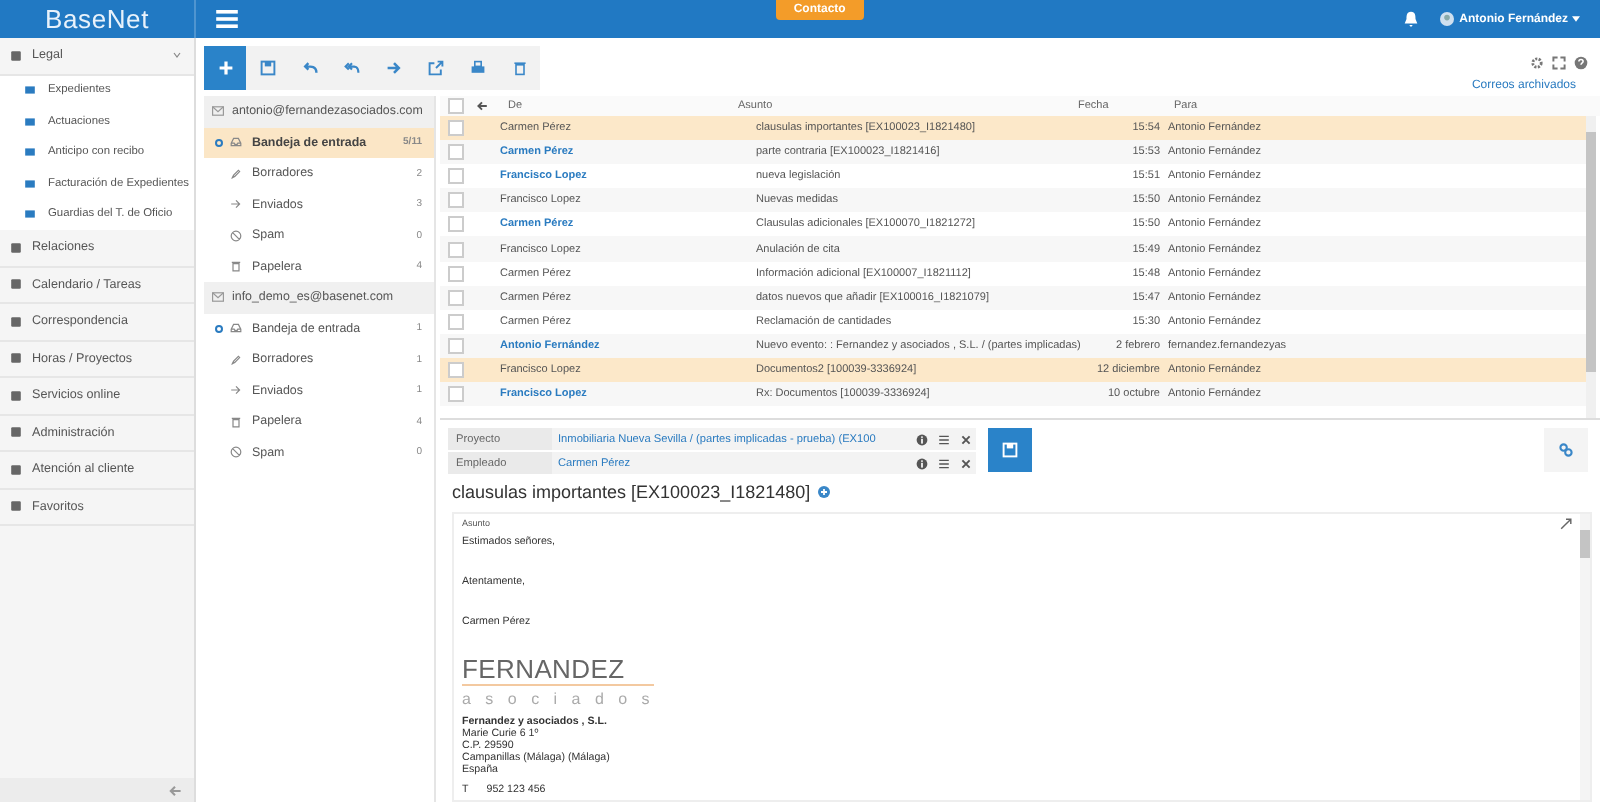 The height and width of the screenshot is (802, 1600). I want to click on help-icon, so click(1581, 63).